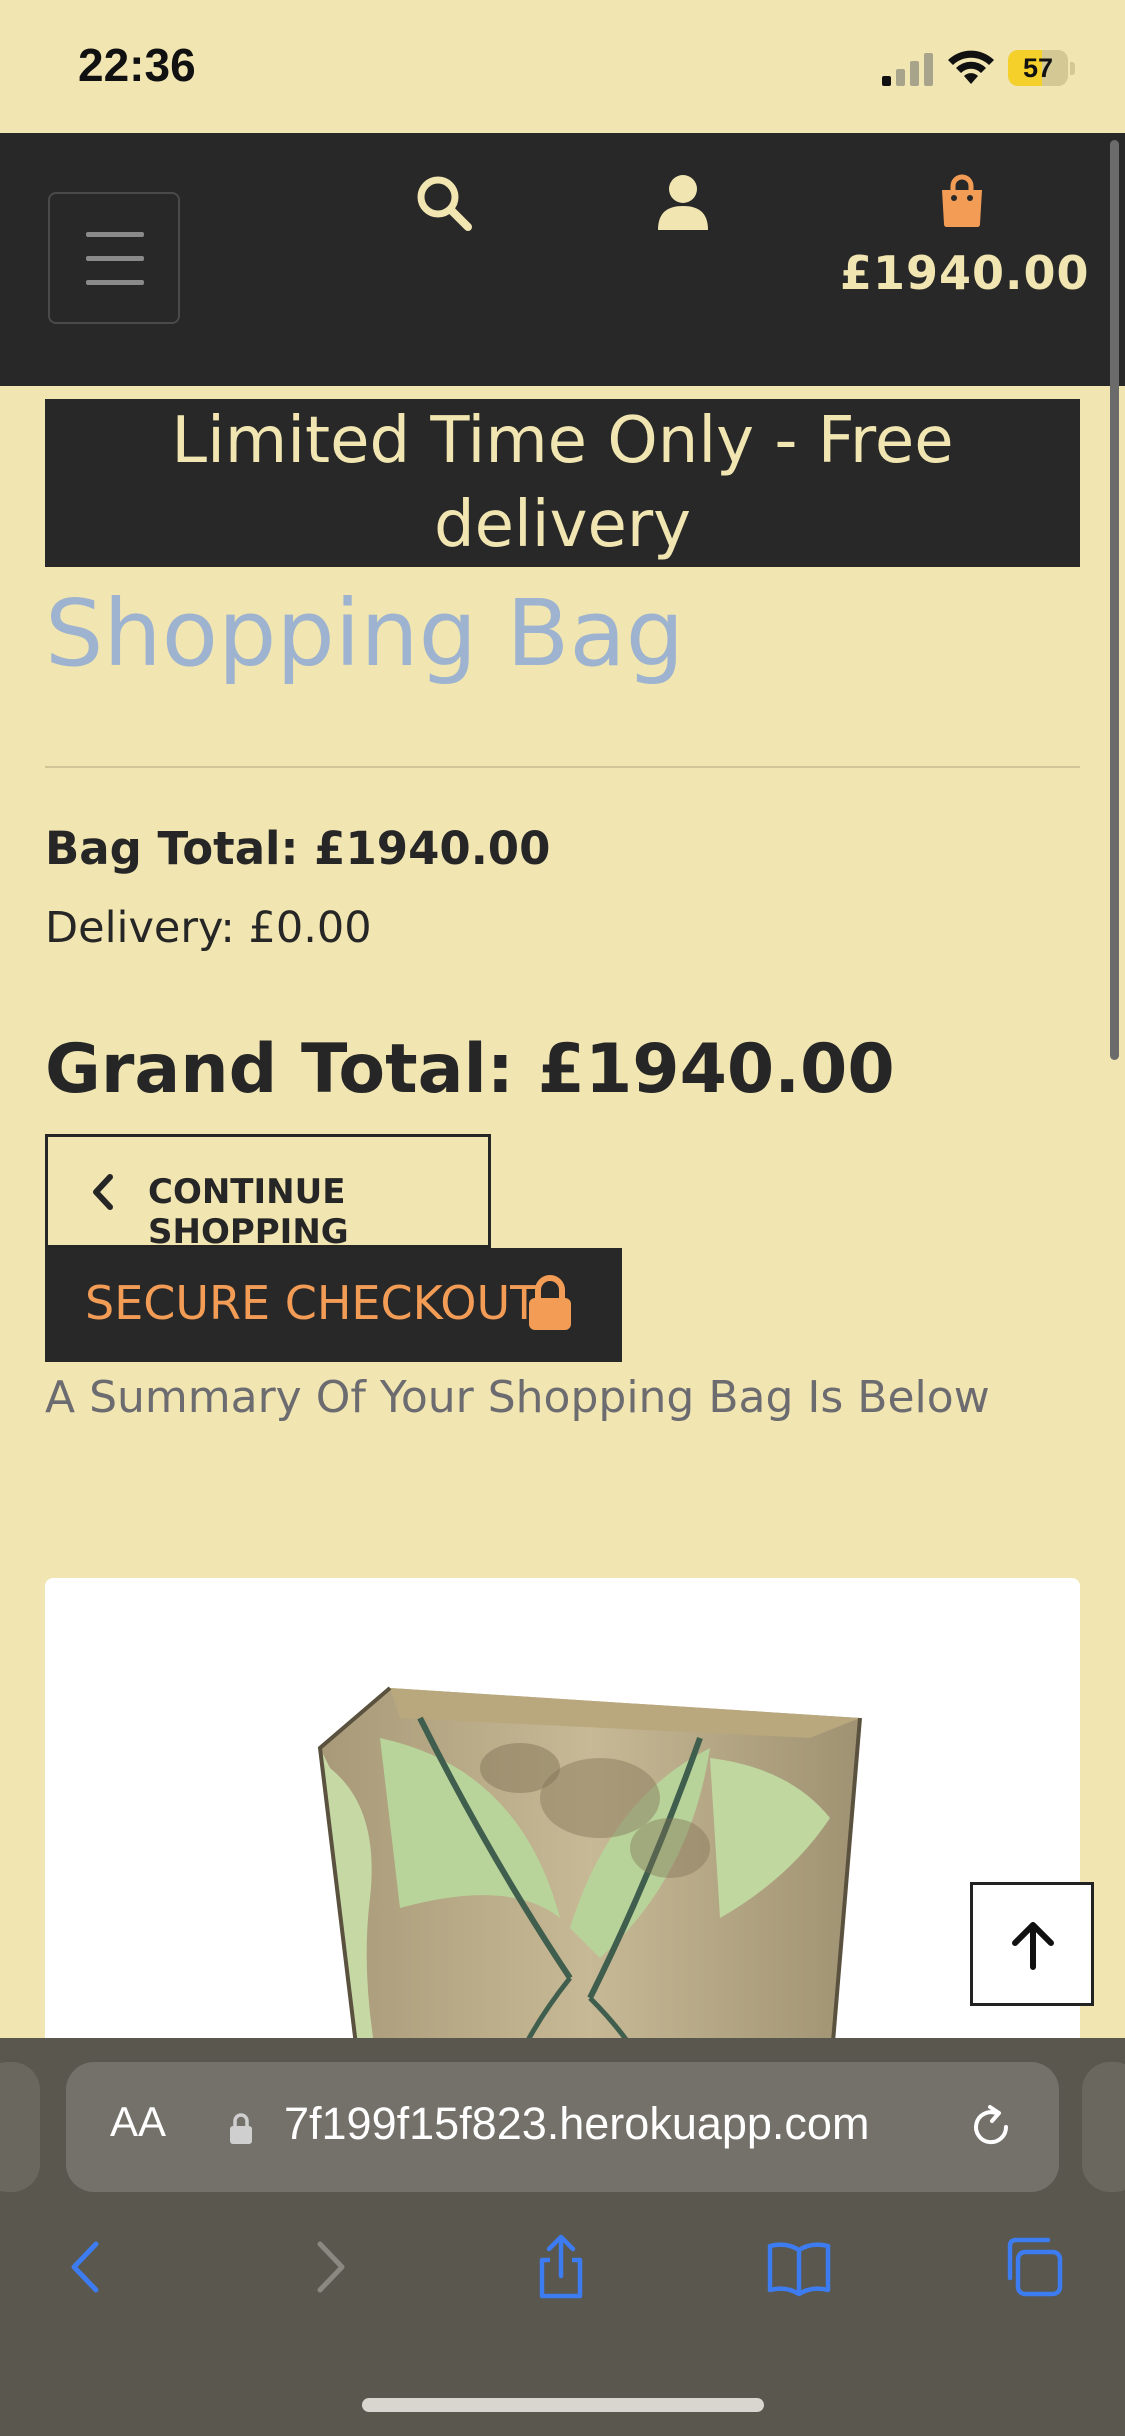  What do you see at coordinates (965, 238) in the screenshot?
I see `shopping-bag-button: £1940.00` at bounding box center [965, 238].